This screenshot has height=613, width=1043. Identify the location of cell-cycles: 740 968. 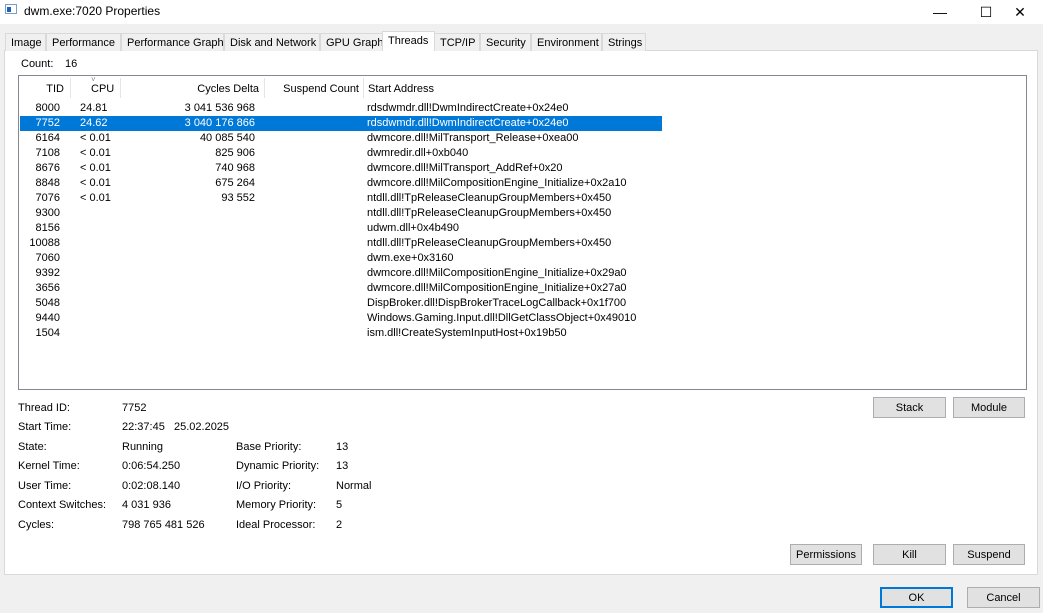
(235, 168).